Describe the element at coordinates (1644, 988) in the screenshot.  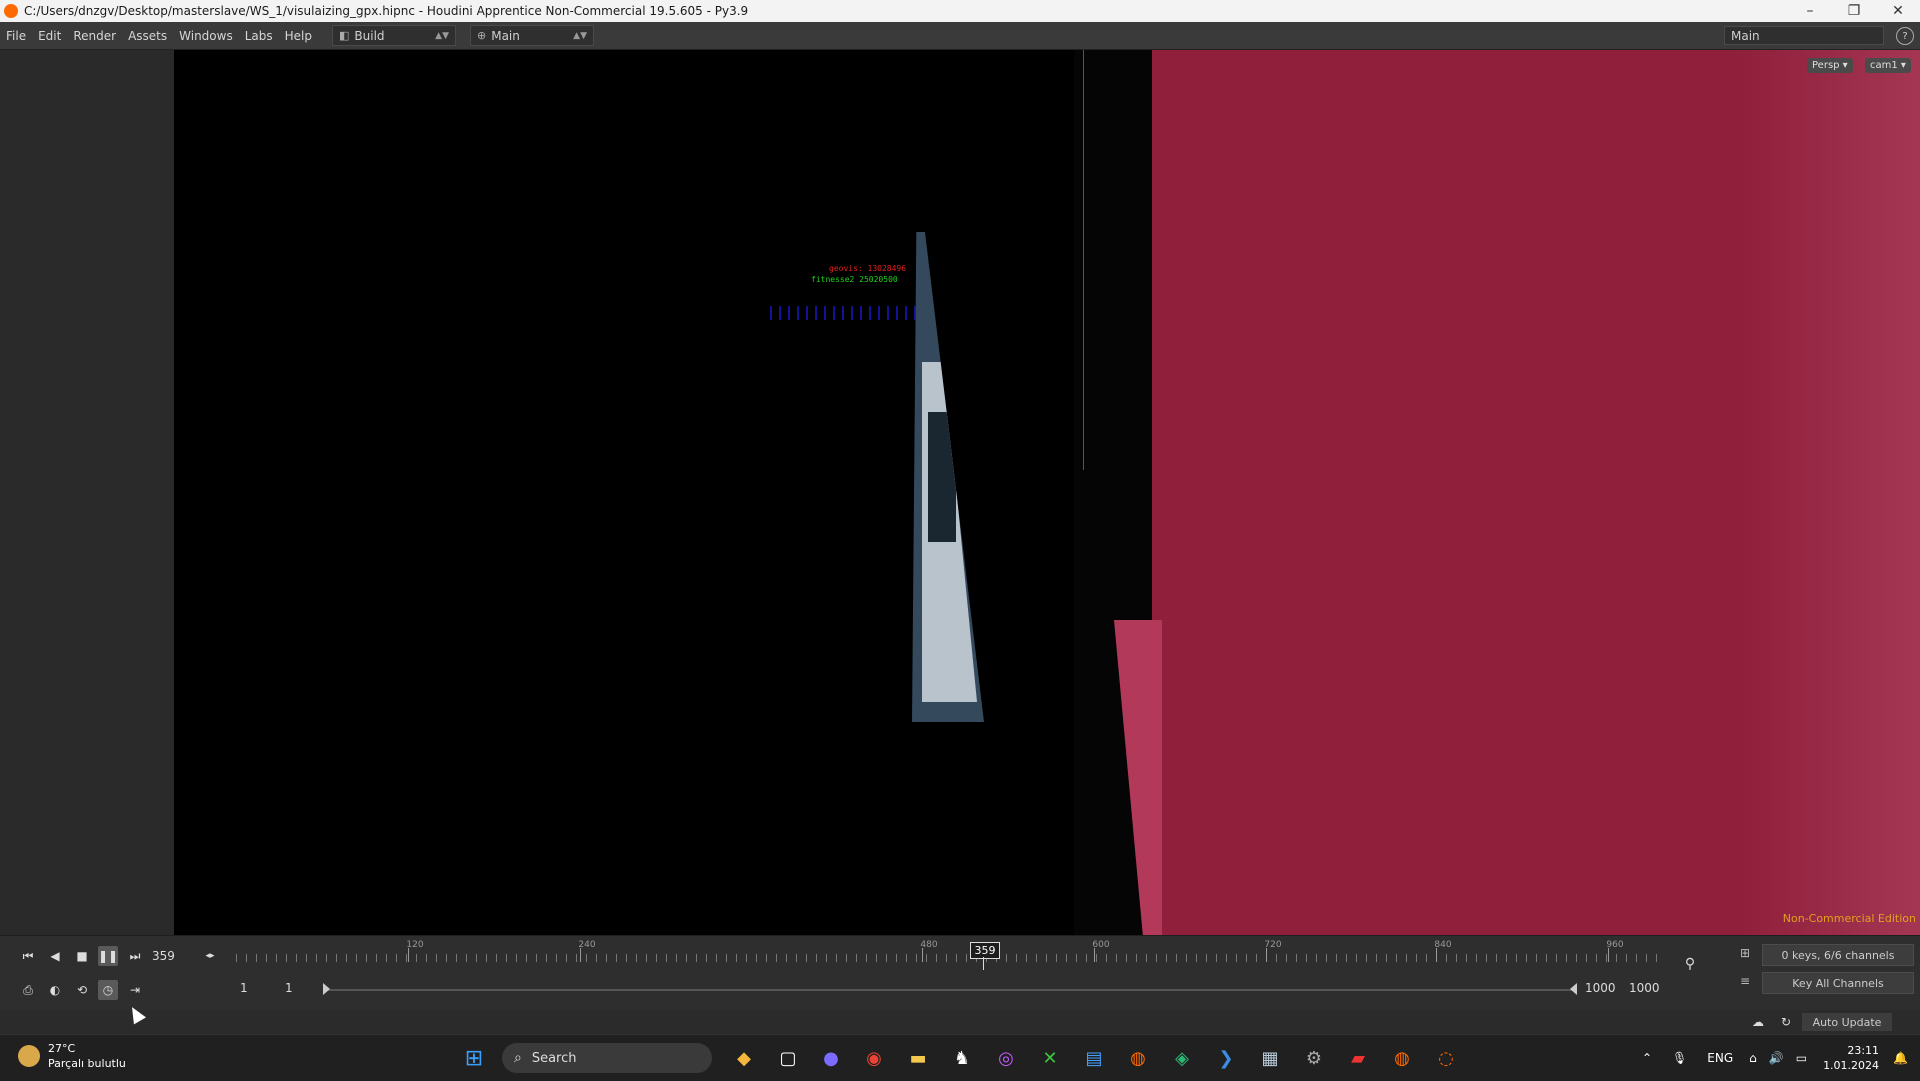
I see `range-end-field-2: 1000` at that location.